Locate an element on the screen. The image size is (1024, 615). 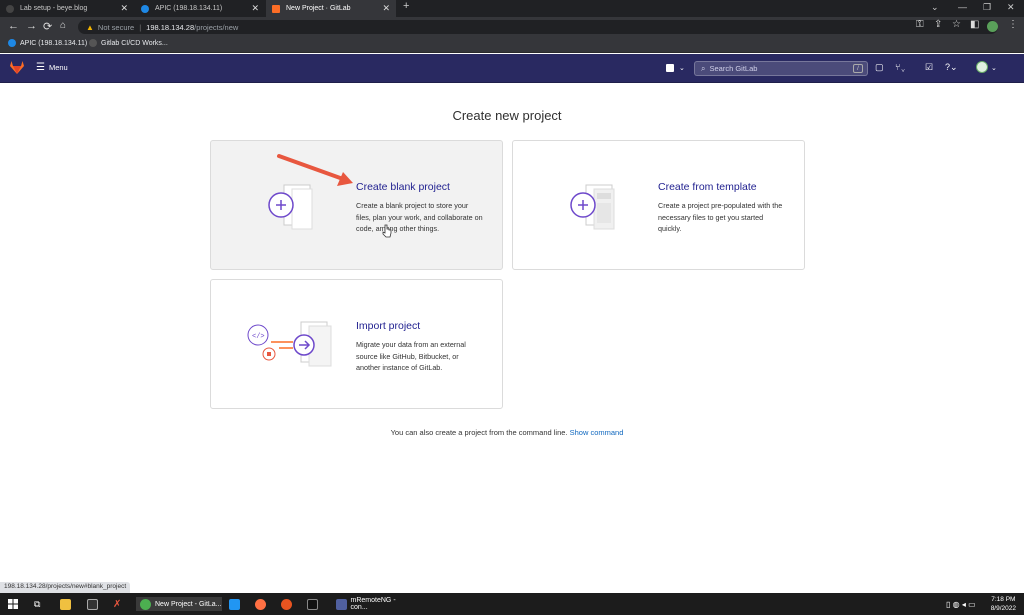
vscode-icon is located at coordinates (234, 604).